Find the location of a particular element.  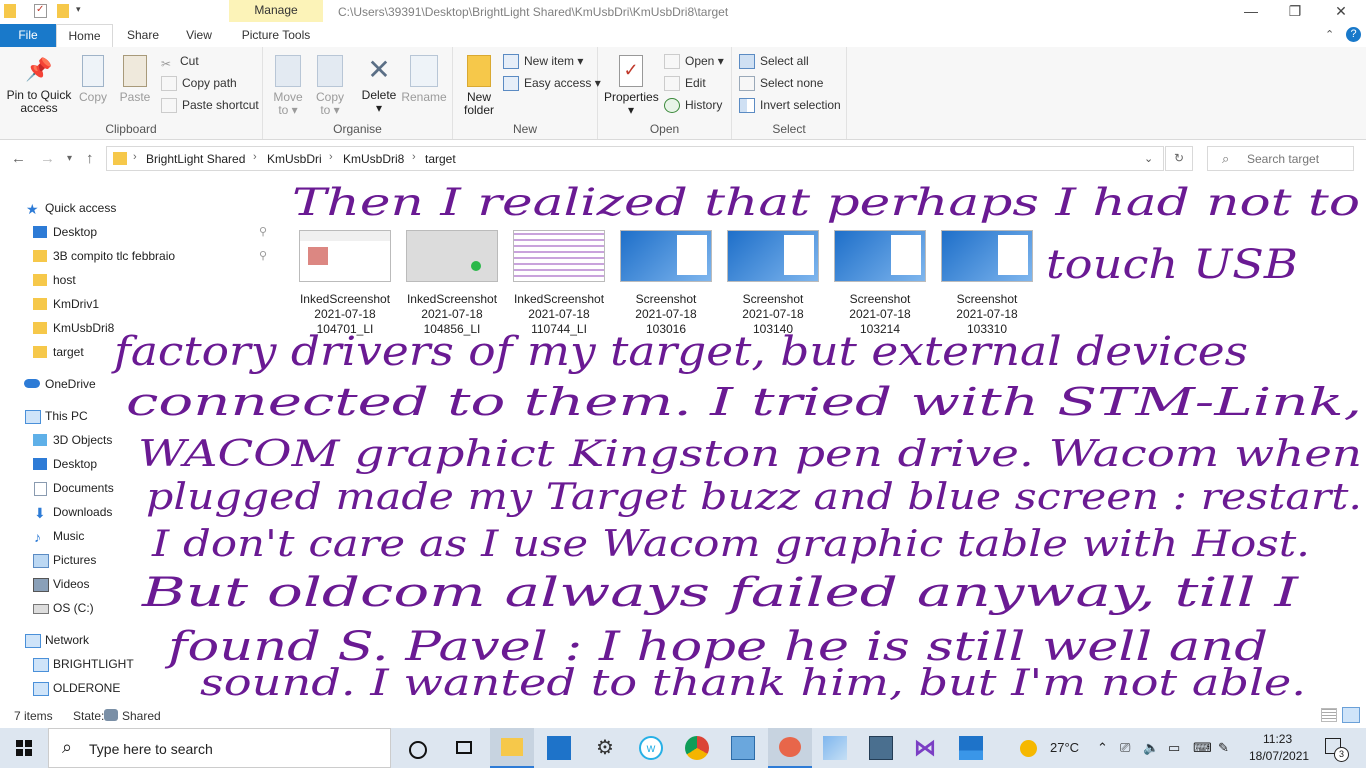

file-item: Screenshot 2021-07-18 103016 is located at coordinates (666, 282).